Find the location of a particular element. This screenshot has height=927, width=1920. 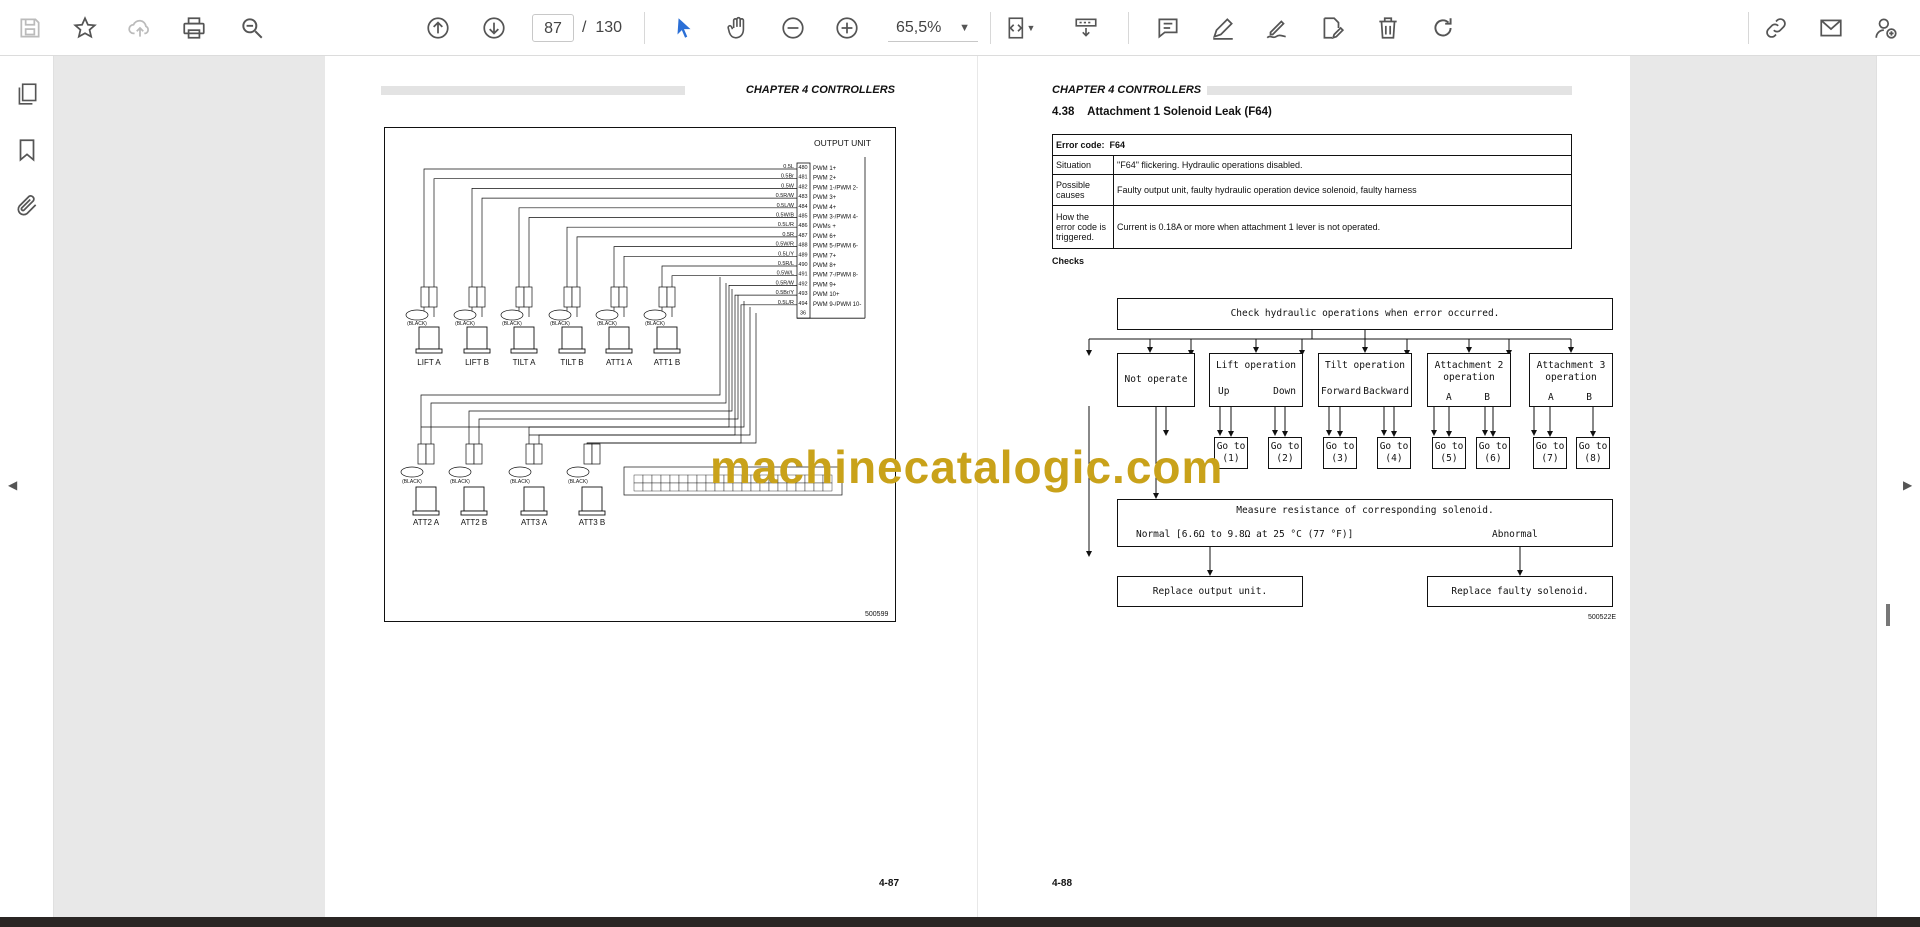

edit-page-icon is located at coordinates (1332, 28).